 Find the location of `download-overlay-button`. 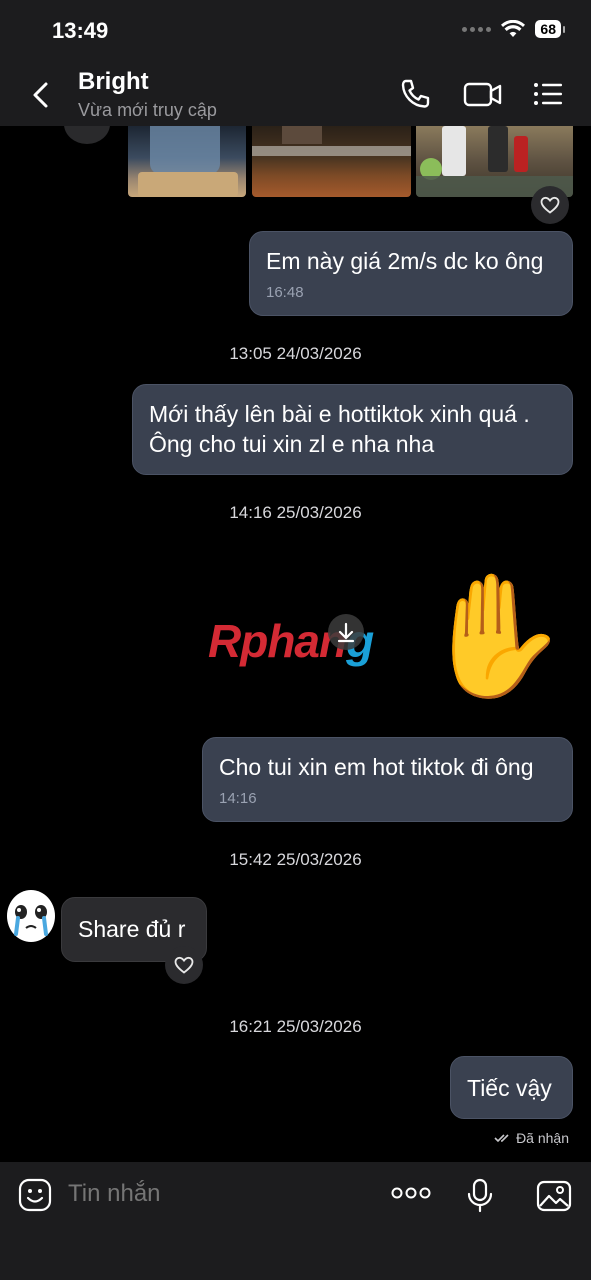

download-overlay-button is located at coordinates (346, 632).